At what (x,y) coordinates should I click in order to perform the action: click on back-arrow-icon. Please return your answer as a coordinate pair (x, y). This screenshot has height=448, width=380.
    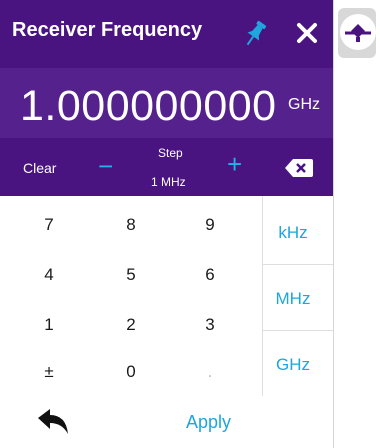
    Looking at the image, I should click on (53, 422).